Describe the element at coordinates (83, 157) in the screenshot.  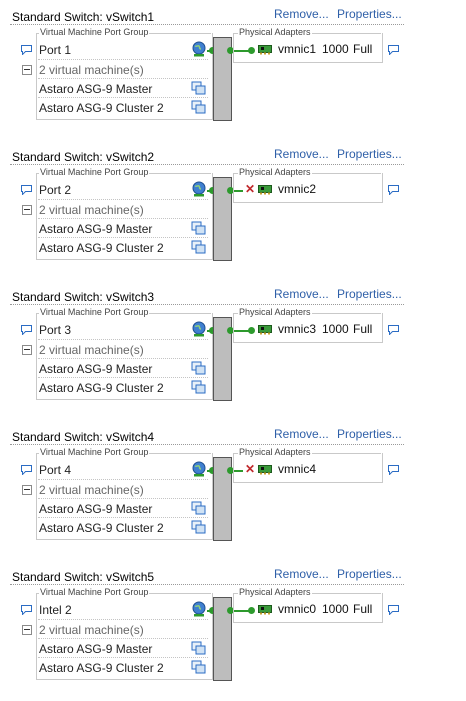
I see `switch-title: Standard Switch: vSwitch2` at that location.